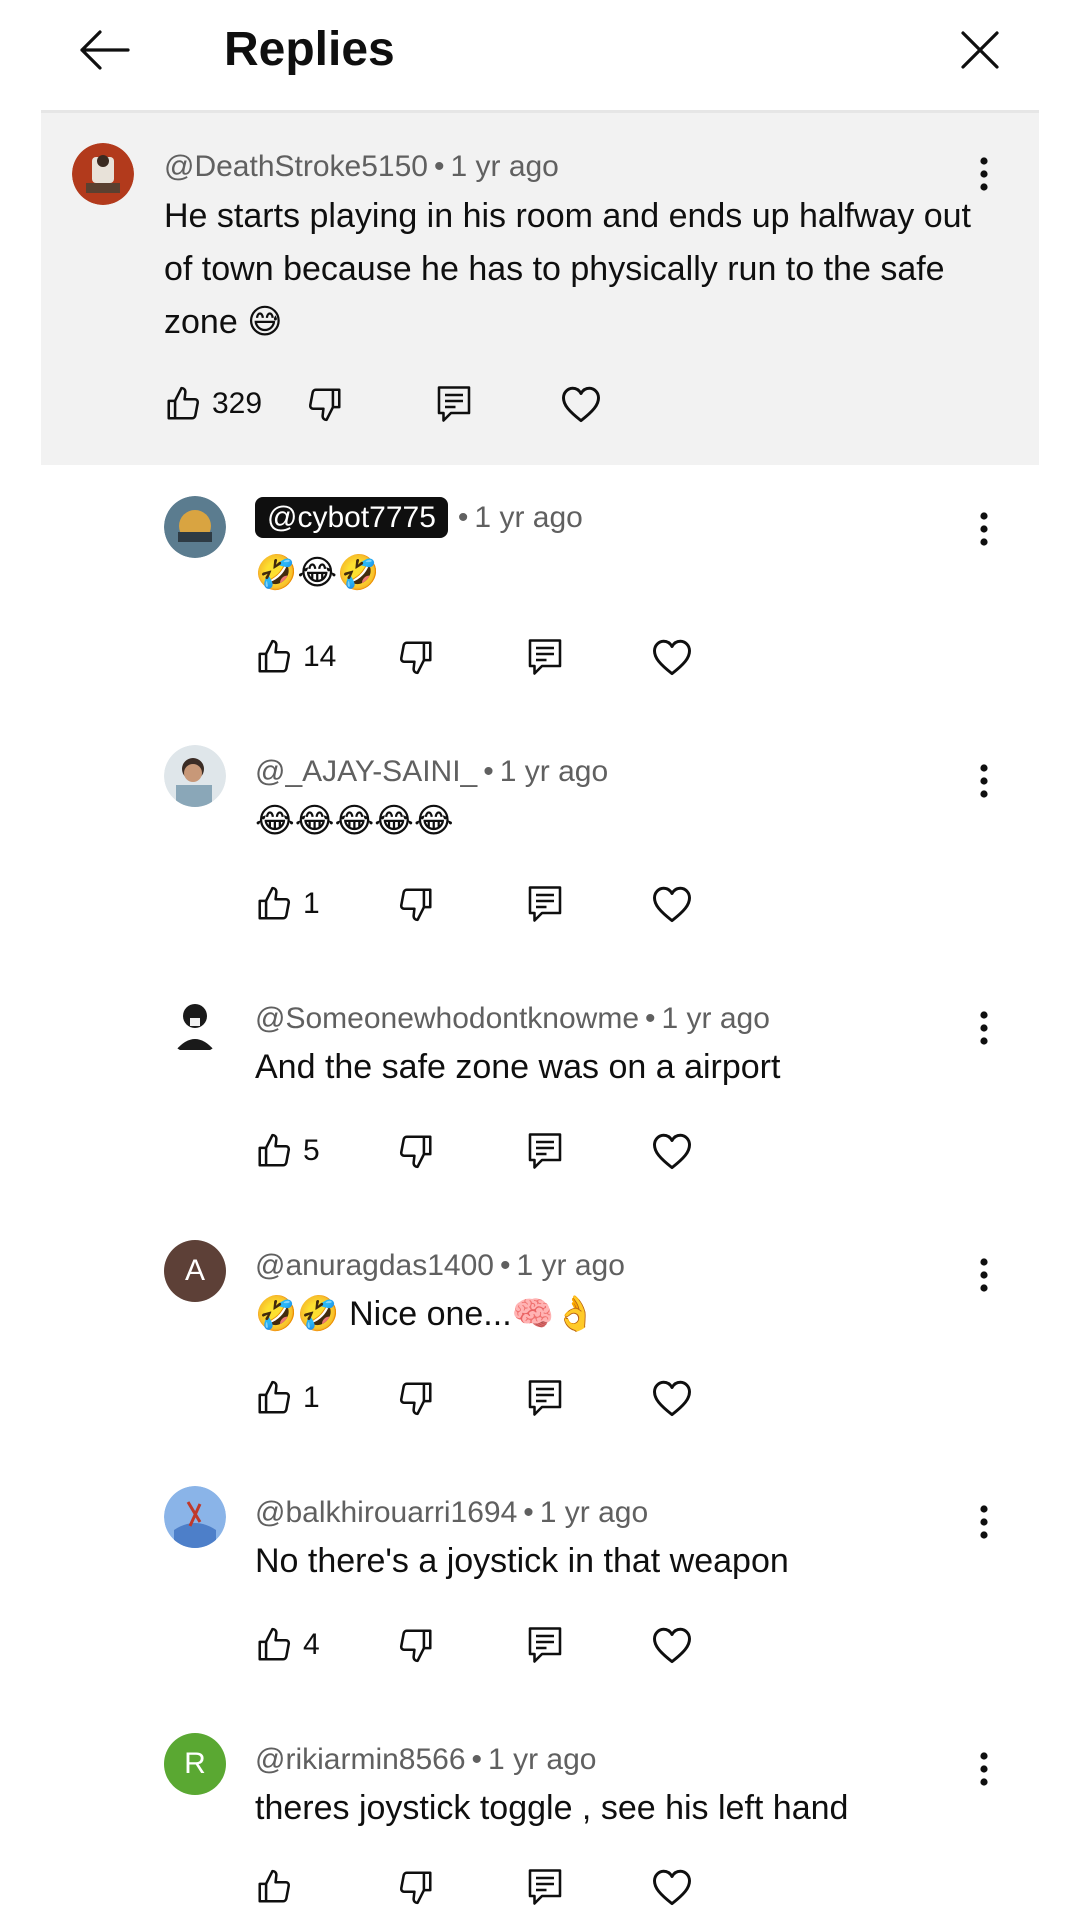 This screenshot has height=1920, width=1080. I want to click on comment-author: @_AJAY-SAINI_, so click(366, 771).